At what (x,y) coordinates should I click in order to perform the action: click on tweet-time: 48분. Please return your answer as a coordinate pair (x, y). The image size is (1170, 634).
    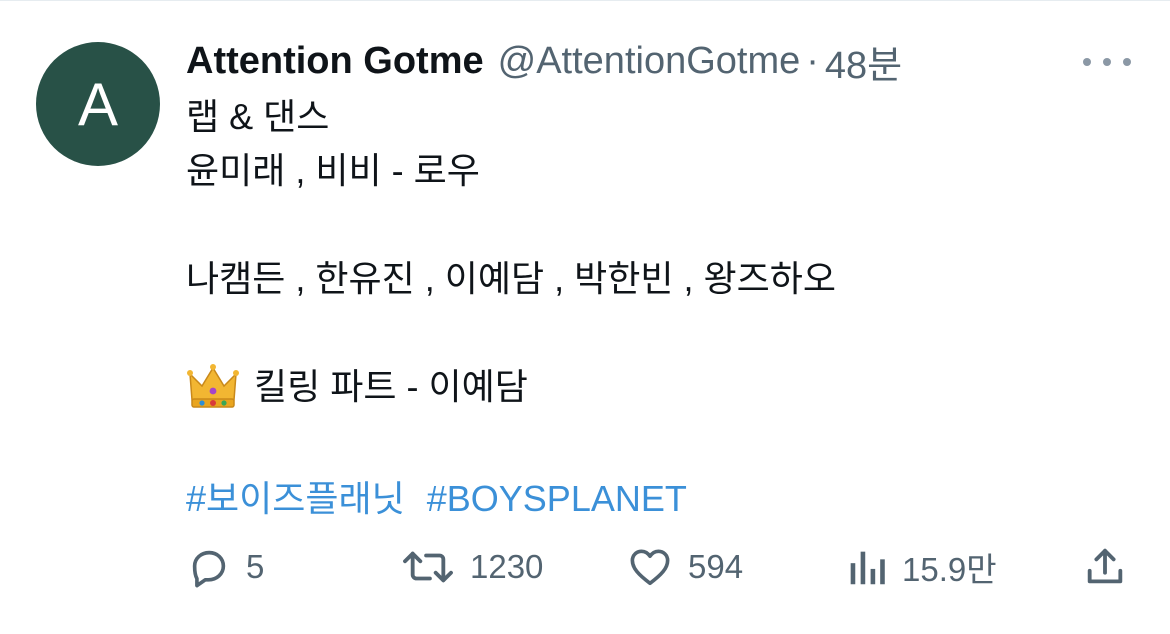
    Looking at the image, I should click on (863, 61).